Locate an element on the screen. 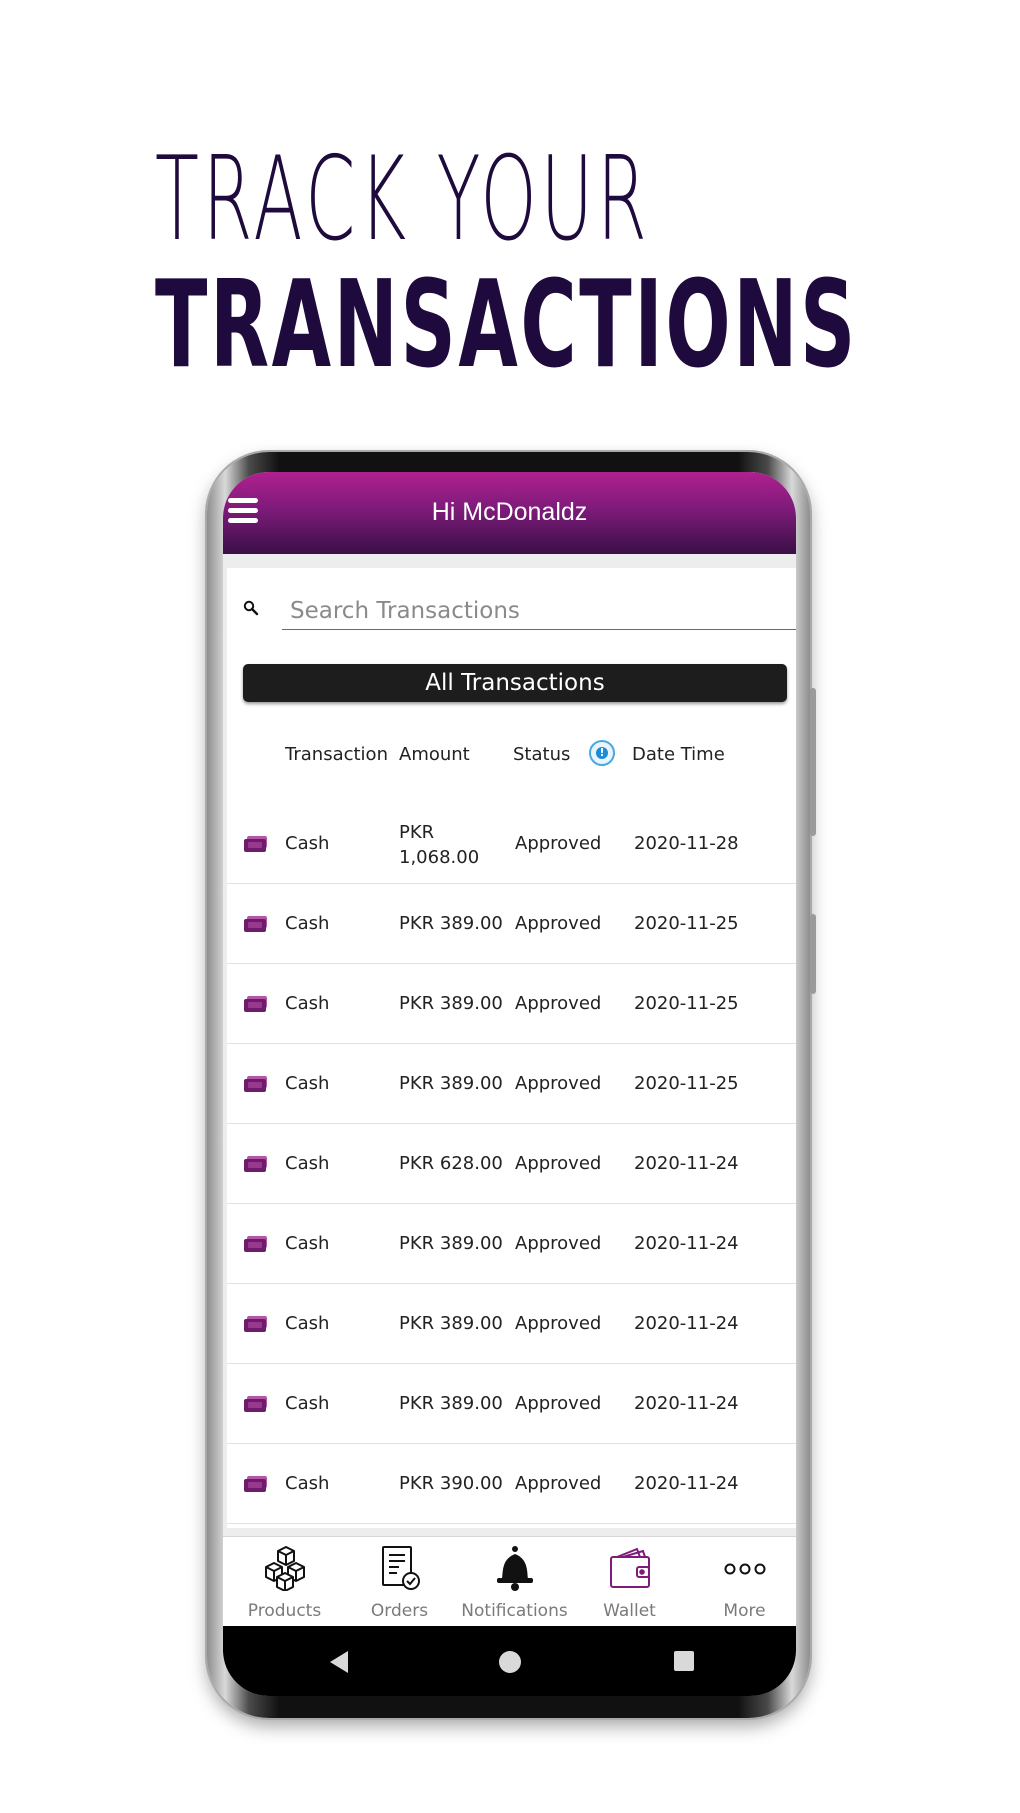 The width and height of the screenshot is (1020, 1813). nav-orders: Orders is located at coordinates (399, 1582).